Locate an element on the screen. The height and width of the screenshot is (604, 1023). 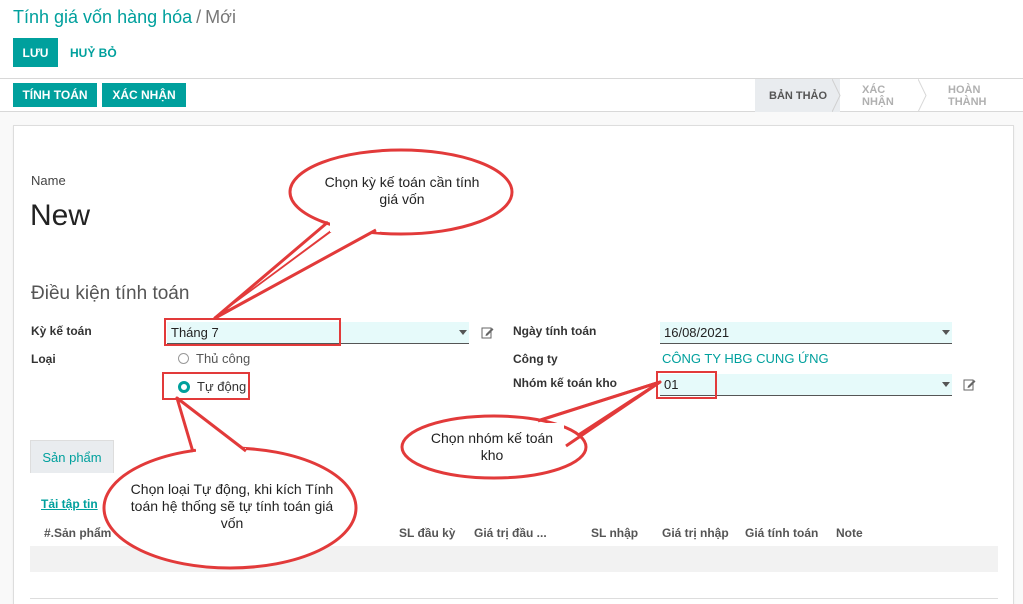
group-title: Điều kiện tính toán is located at coordinates (110, 293).